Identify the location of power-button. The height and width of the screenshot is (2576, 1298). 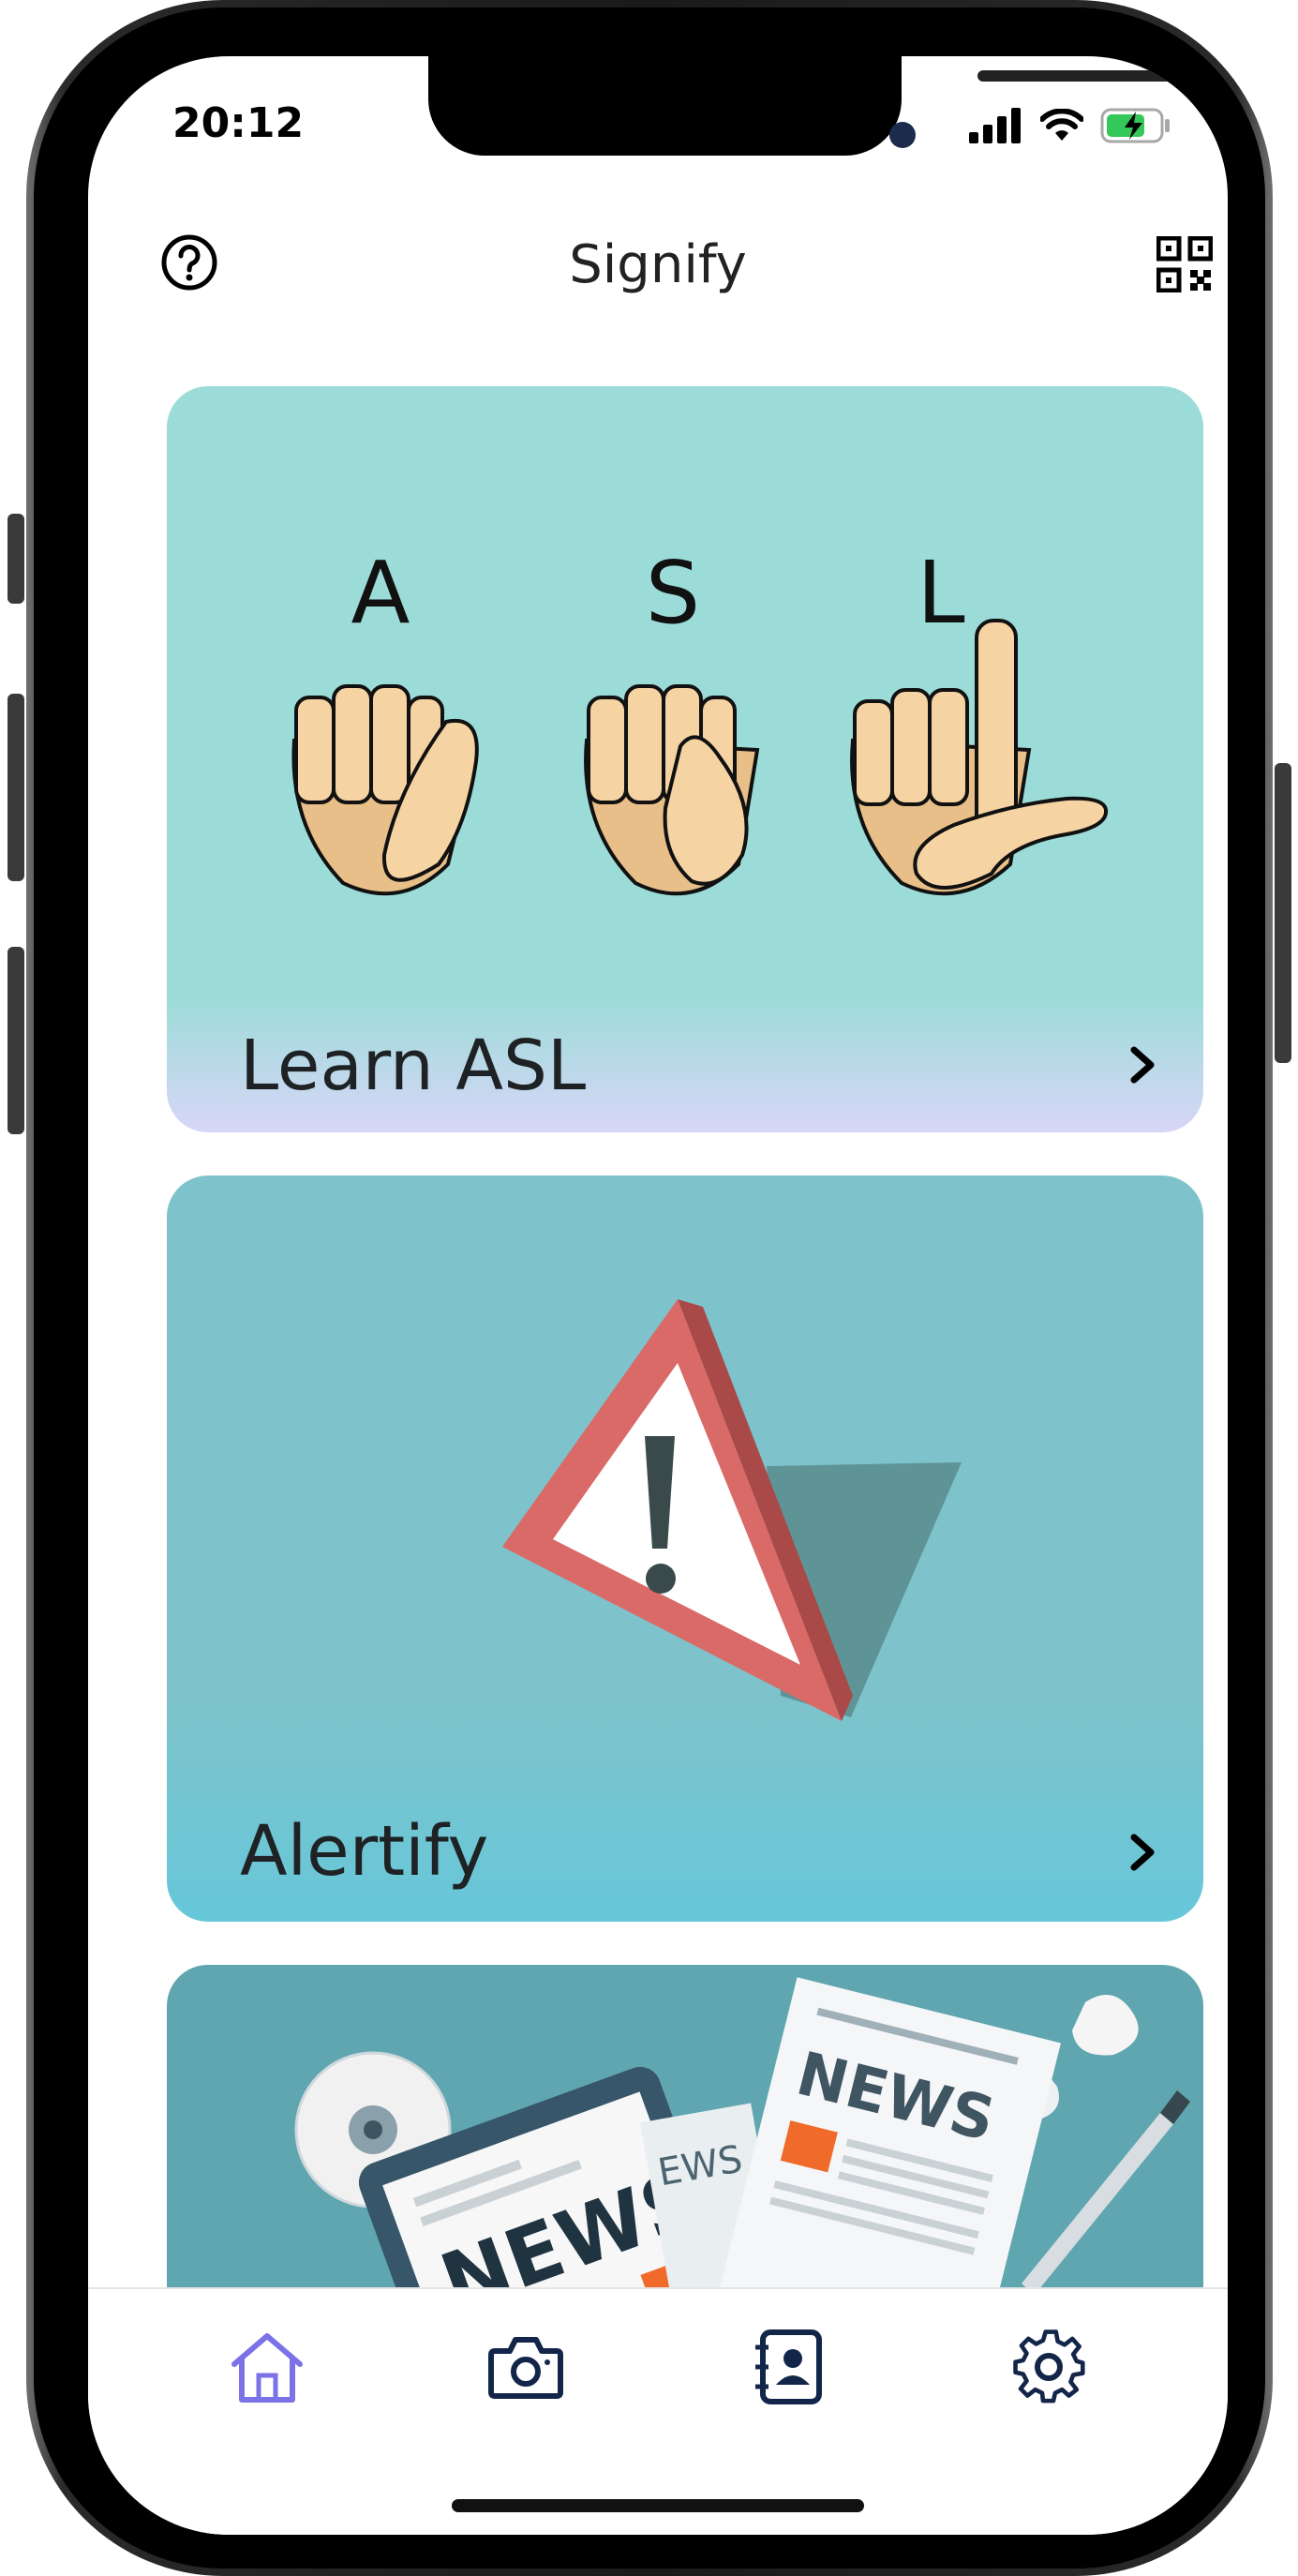
(1283, 913).